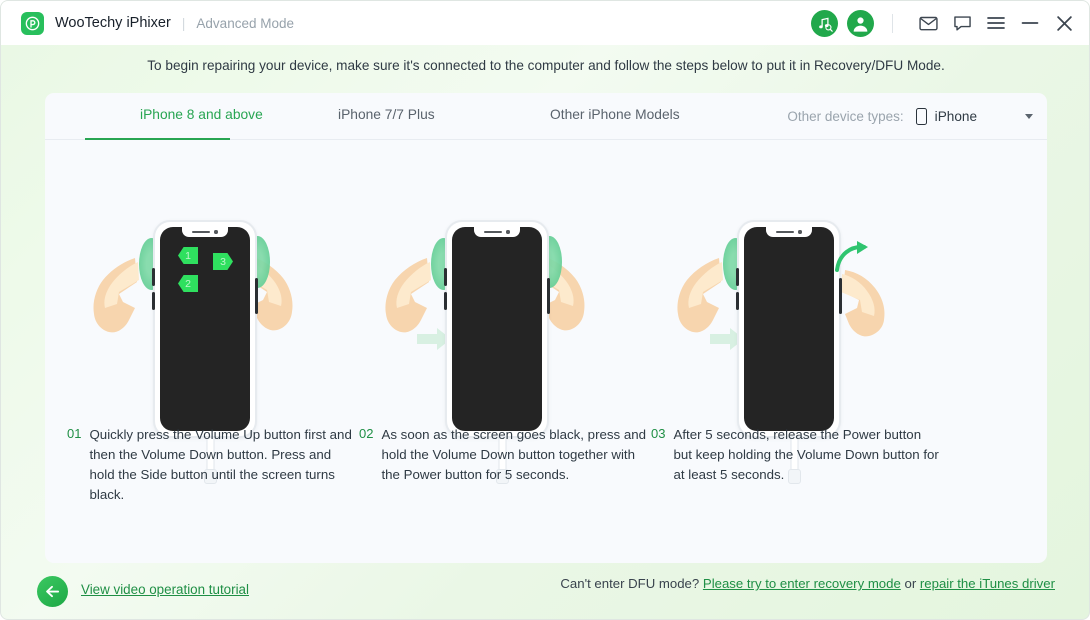 The width and height of the screenshot is (1090, 620). What do you see at coordinates (545, 23) in the screenshot?
I see `title-bar: WooTechy iPhixer | Advanced Mode` at bounding box center [545, 23].